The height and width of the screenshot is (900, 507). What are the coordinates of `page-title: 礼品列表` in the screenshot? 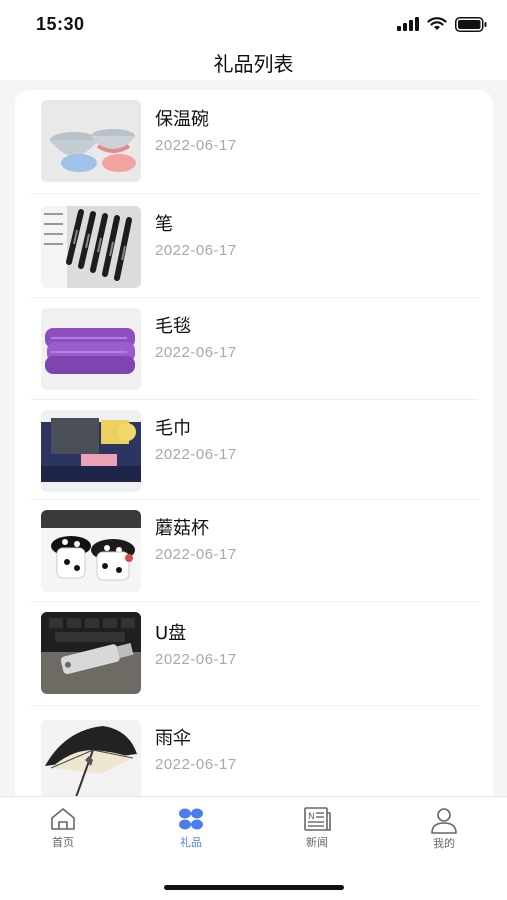 It's located at (253, 64).